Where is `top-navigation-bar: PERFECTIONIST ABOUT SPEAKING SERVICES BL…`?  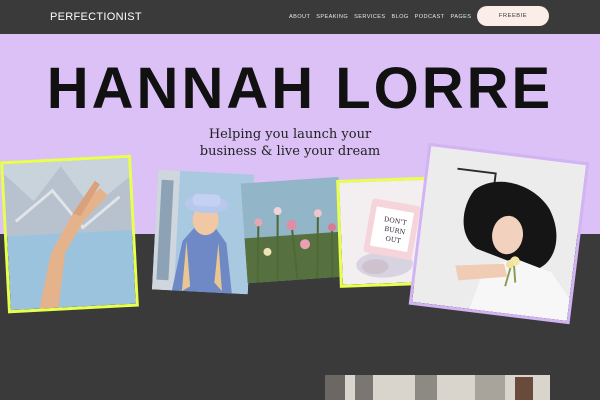 top-navigation-bar: PERFECTIONIST ABOUT SPEAKING SERVICES BL… is located at coordinates (300, 17).